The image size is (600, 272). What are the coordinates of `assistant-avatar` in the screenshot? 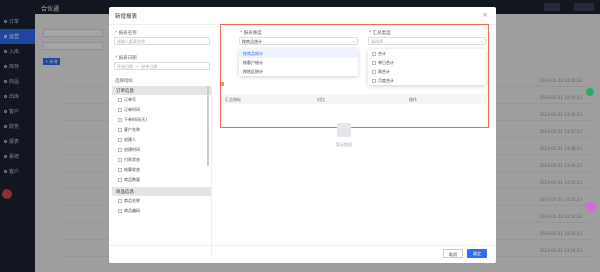 It's located at (591, 207).